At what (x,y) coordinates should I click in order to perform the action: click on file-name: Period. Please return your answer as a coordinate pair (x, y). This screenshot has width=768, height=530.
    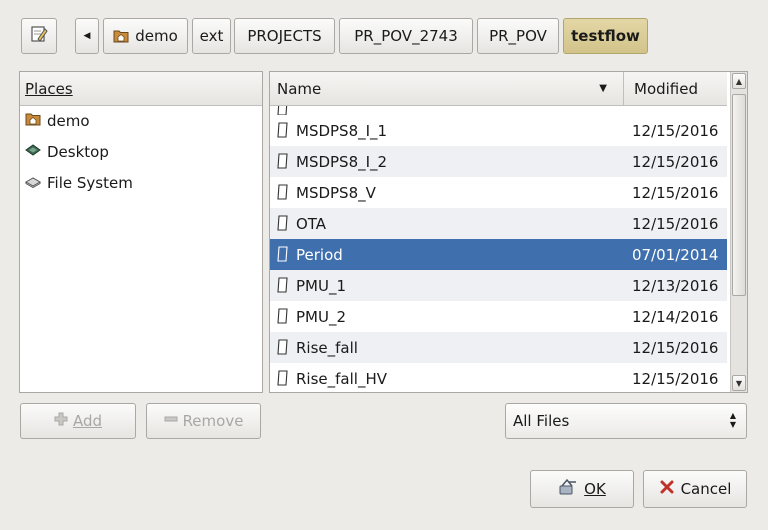
    Looking at the image, I should click on (319, 254).